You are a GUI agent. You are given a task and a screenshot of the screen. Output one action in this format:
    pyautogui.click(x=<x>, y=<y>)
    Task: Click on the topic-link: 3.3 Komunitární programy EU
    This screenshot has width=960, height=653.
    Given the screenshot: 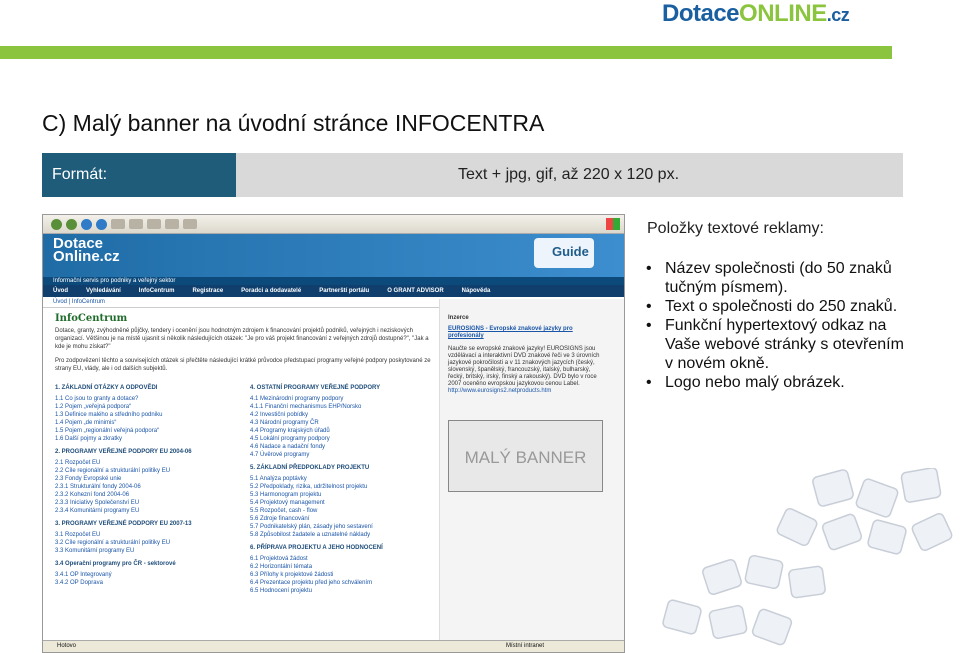 What is the action you would take?
    pyautogui.click(x=147, y=551)
    